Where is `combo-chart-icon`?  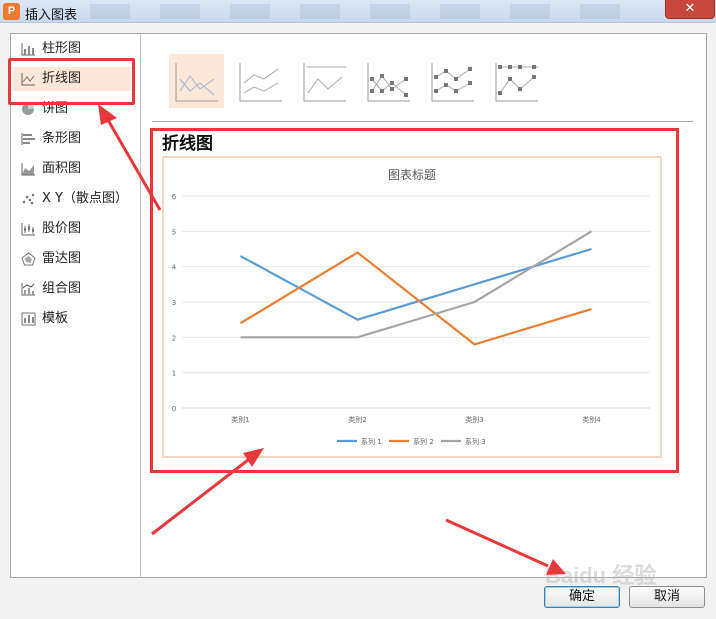
combo-chart-icon is located at coordinates (28, 289).